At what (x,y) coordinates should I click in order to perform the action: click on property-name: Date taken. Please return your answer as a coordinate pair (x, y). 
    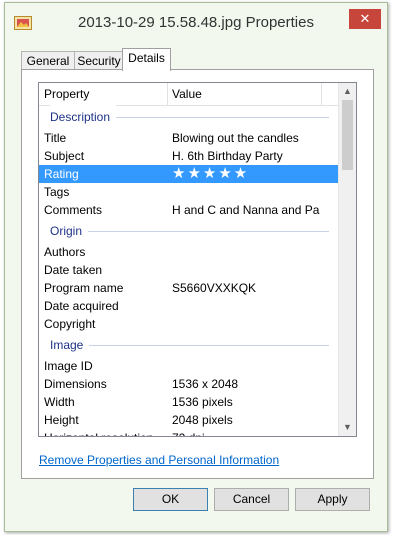
    Looking at the image, I should click on (73, 270).